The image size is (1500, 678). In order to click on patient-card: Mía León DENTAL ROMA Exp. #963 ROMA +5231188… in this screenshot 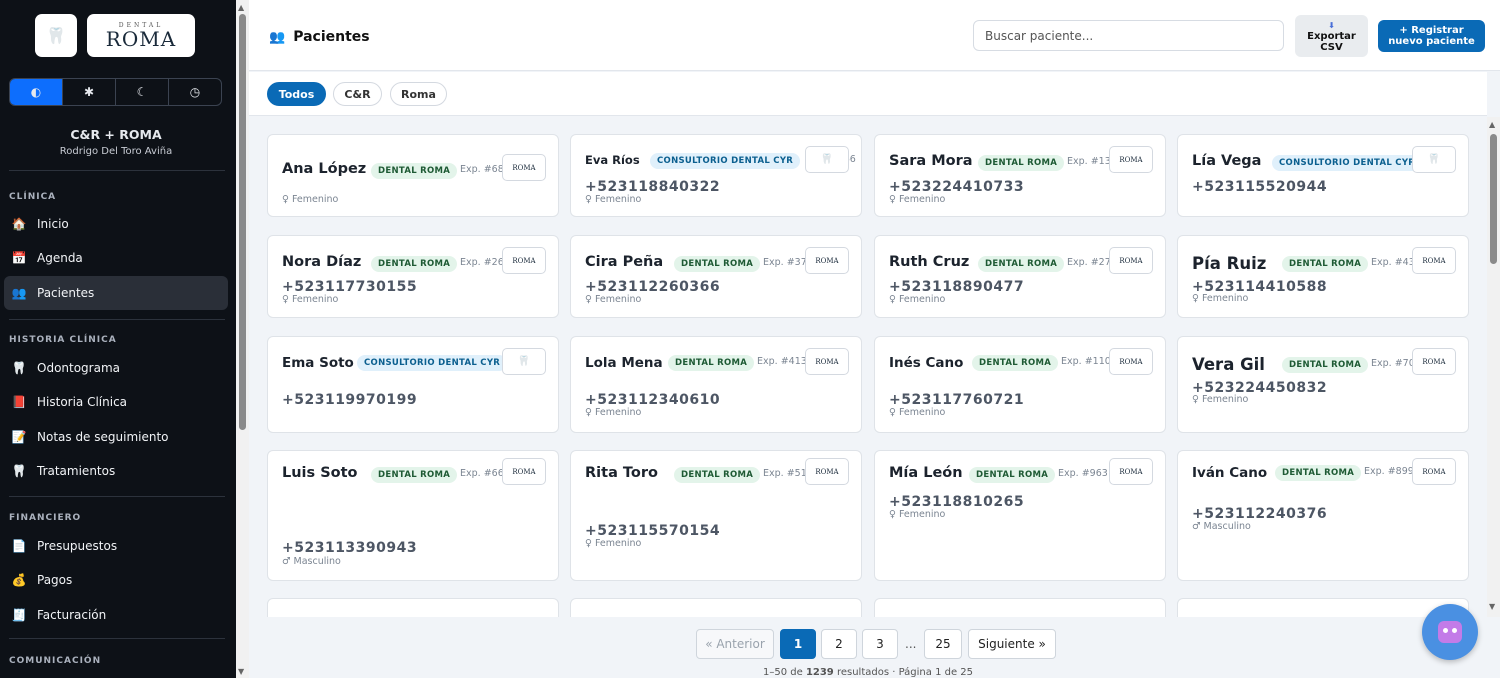, I will do `click(1020, 515)`.